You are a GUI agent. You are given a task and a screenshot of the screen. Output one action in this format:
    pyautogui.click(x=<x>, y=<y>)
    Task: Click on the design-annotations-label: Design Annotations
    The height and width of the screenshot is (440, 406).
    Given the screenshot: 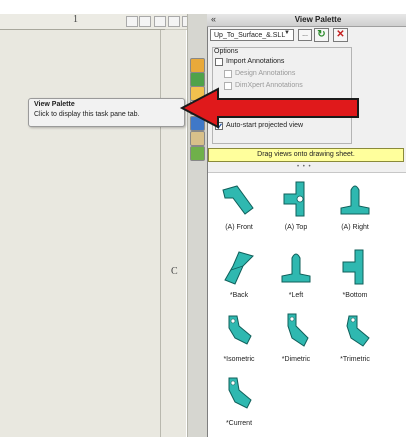 What is the action you would take?
    pyautogui.click(x=265, y=73)
    